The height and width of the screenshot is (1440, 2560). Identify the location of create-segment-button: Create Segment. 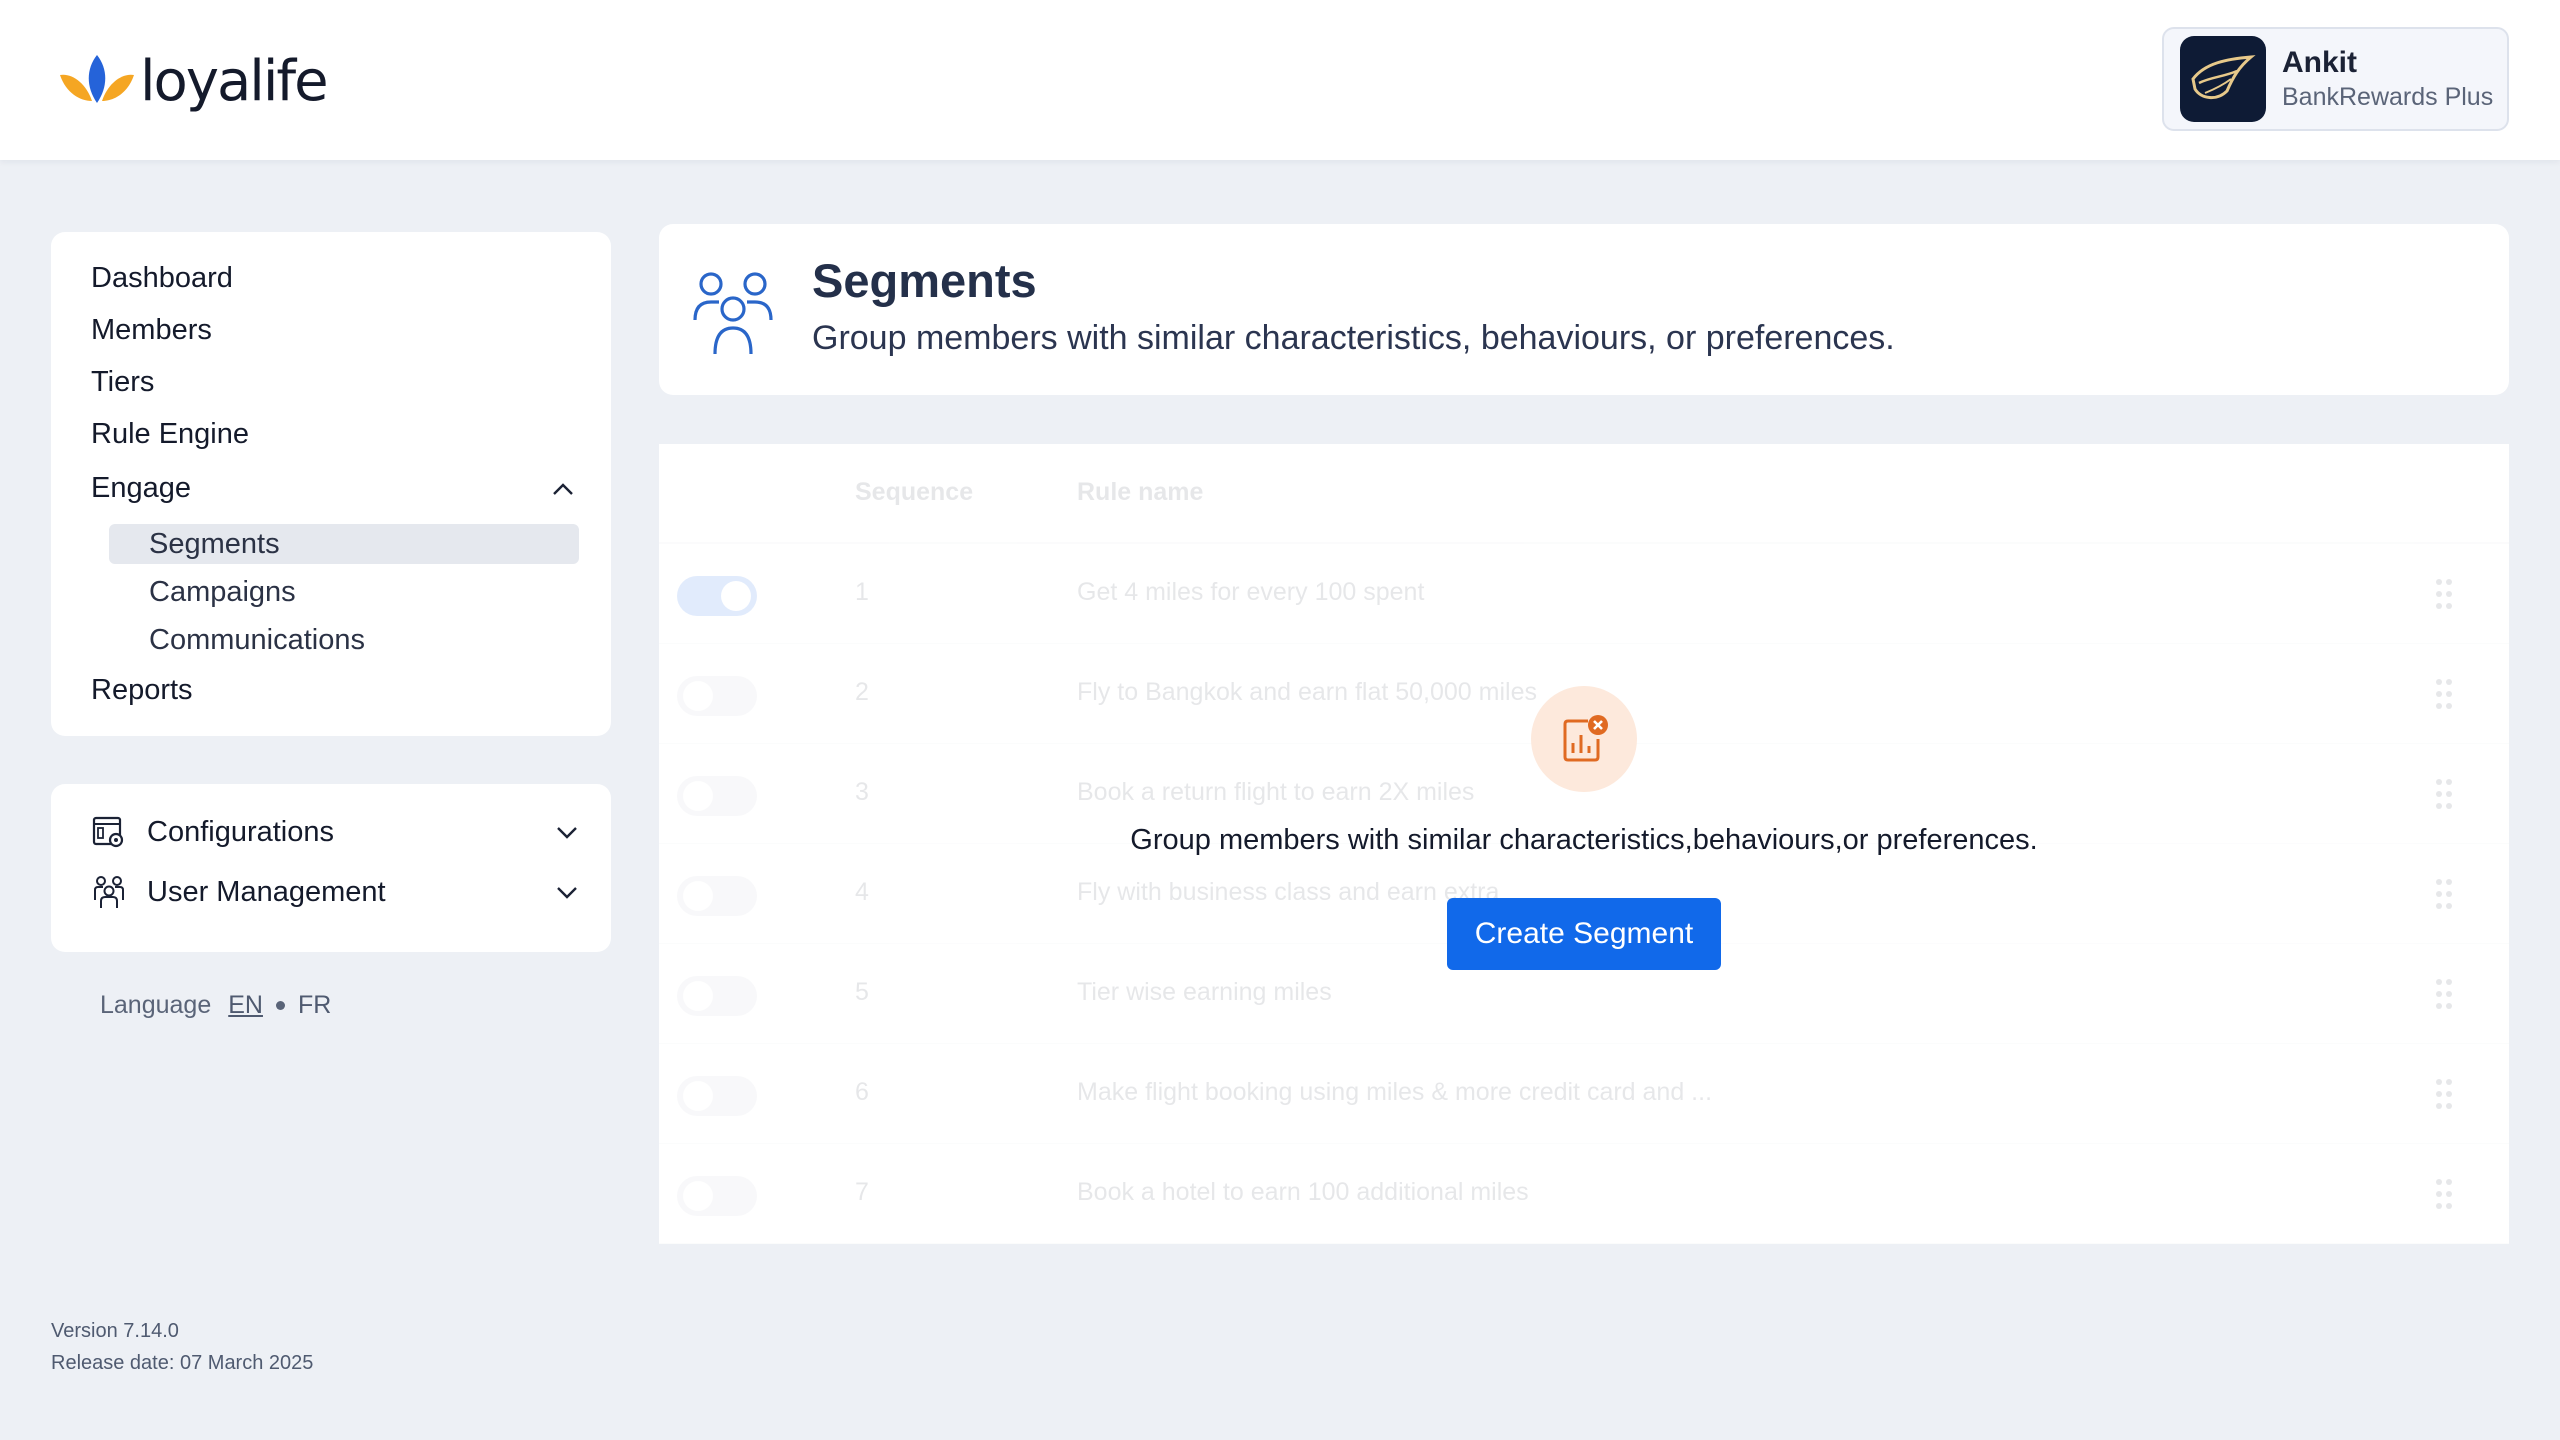
(1584, 934).